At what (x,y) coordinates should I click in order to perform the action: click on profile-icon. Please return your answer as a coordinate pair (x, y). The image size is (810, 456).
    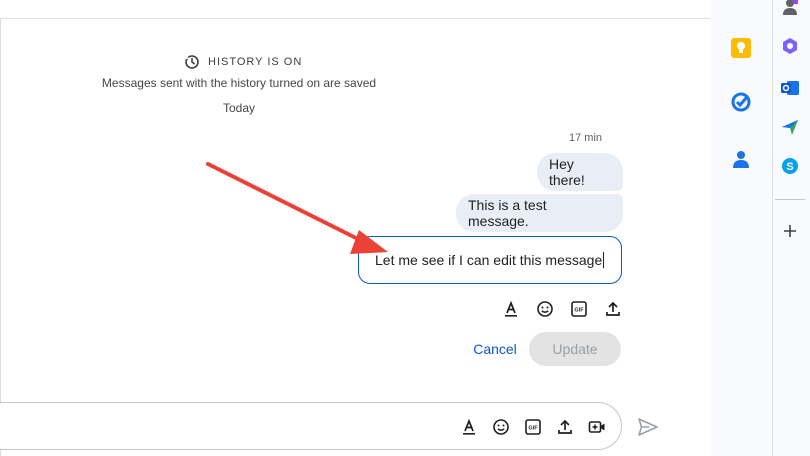
    Looking at the image, I should click on (790, 9).